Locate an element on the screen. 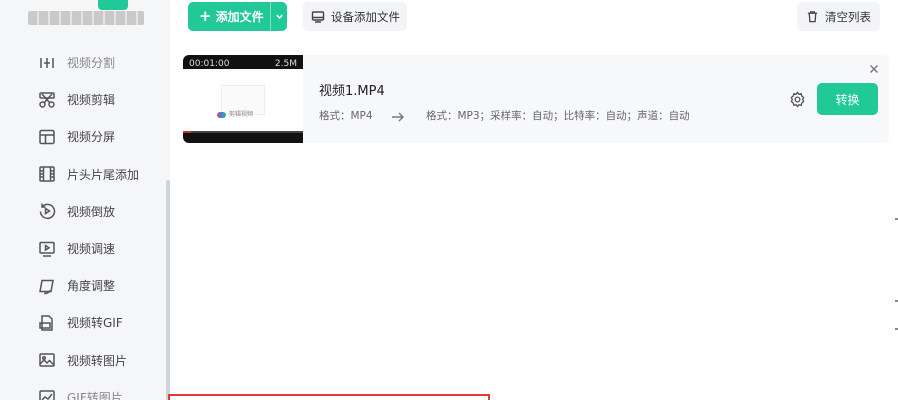  sidebar-item-split-screen: 视频分屏 is located at coordinates (83, 136).